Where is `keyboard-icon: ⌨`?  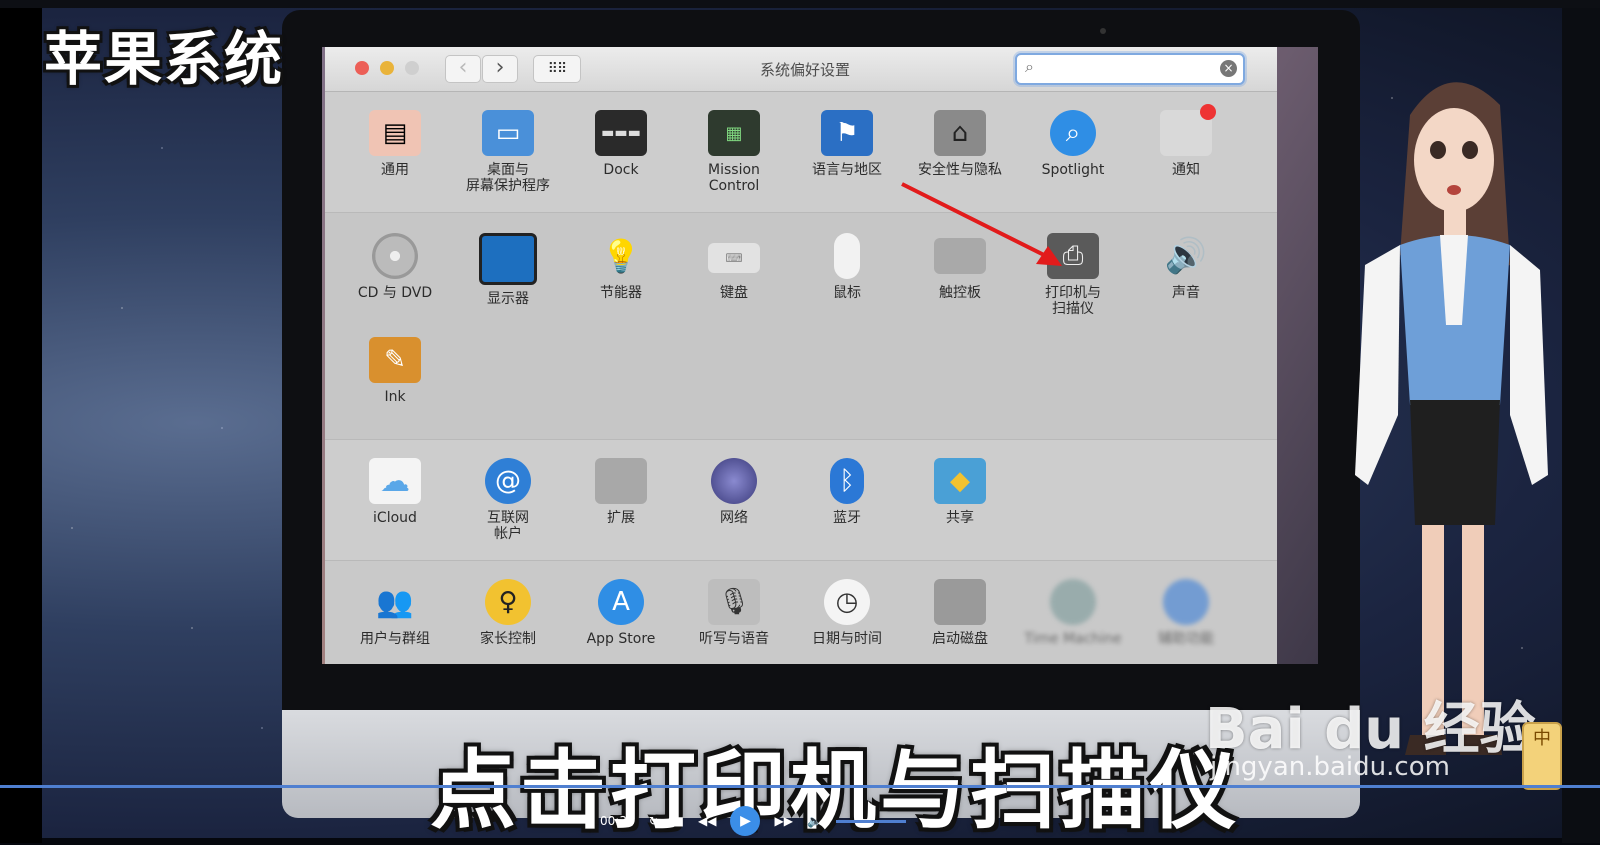
keyboard-icon: ⌨ is located at coordinates (734, 258).